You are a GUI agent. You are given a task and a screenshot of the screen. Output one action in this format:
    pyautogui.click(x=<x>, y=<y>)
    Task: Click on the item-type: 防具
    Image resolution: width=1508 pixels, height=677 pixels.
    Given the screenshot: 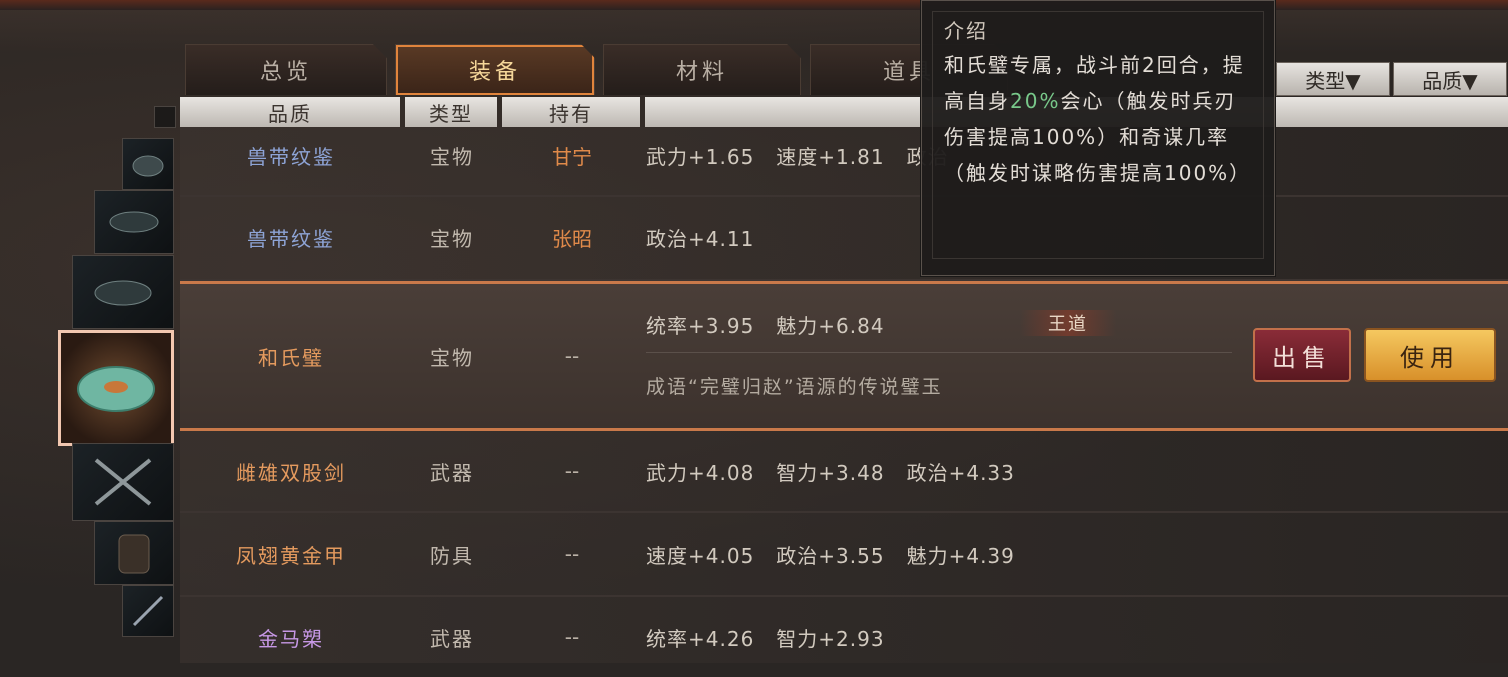 What is the action you would take?
    pyautogui.click(x=452, y=555)
    